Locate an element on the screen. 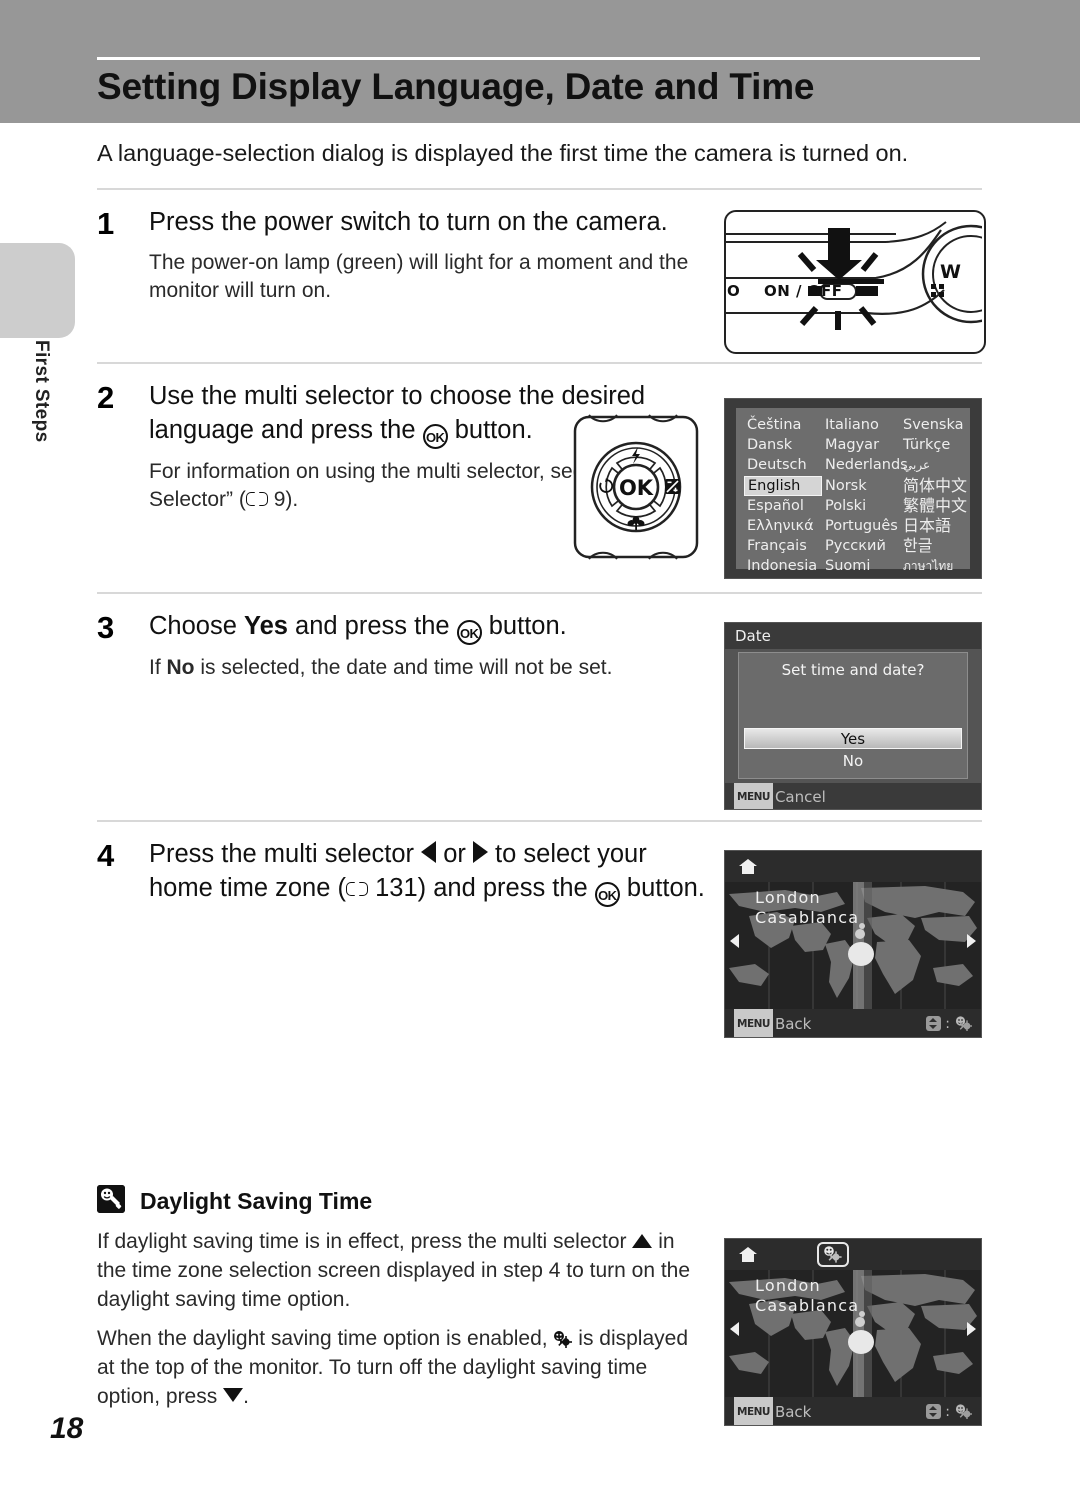 The image size is (1080, 1486). page-title: Setting Display Language, Date and Time is located at coordinates (456, 86).